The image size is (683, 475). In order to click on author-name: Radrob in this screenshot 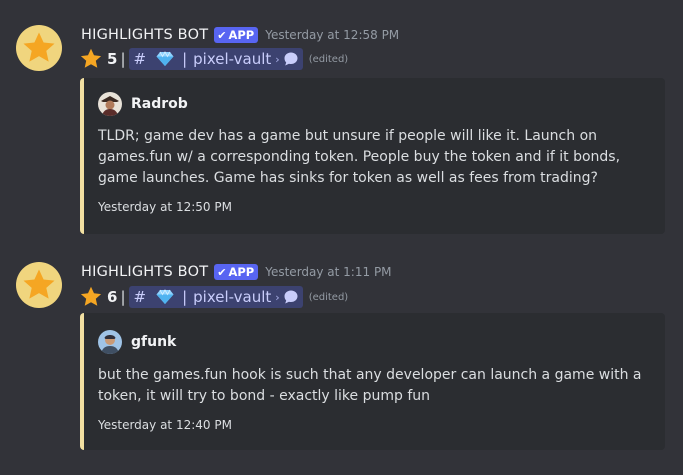, I will do `click(159, 104)`.